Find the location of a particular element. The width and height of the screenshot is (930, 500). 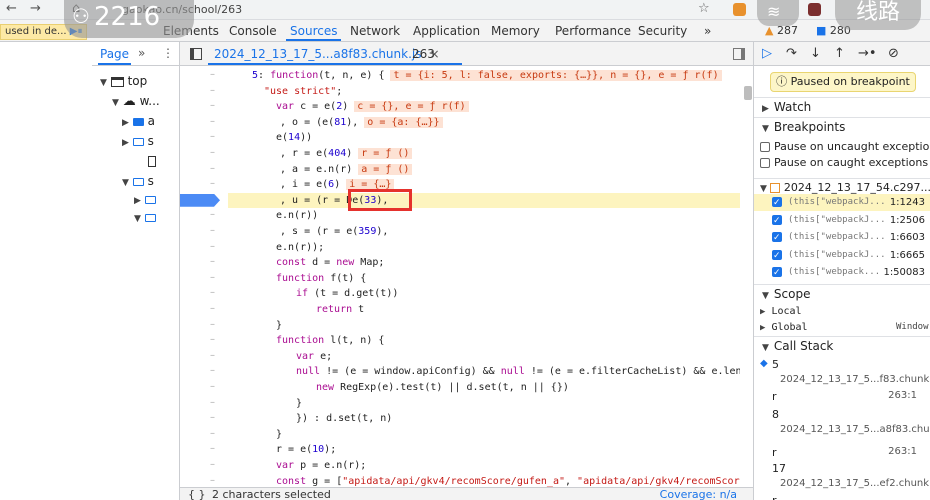

more-tabs-button: » is located at coordinates (707, 31).